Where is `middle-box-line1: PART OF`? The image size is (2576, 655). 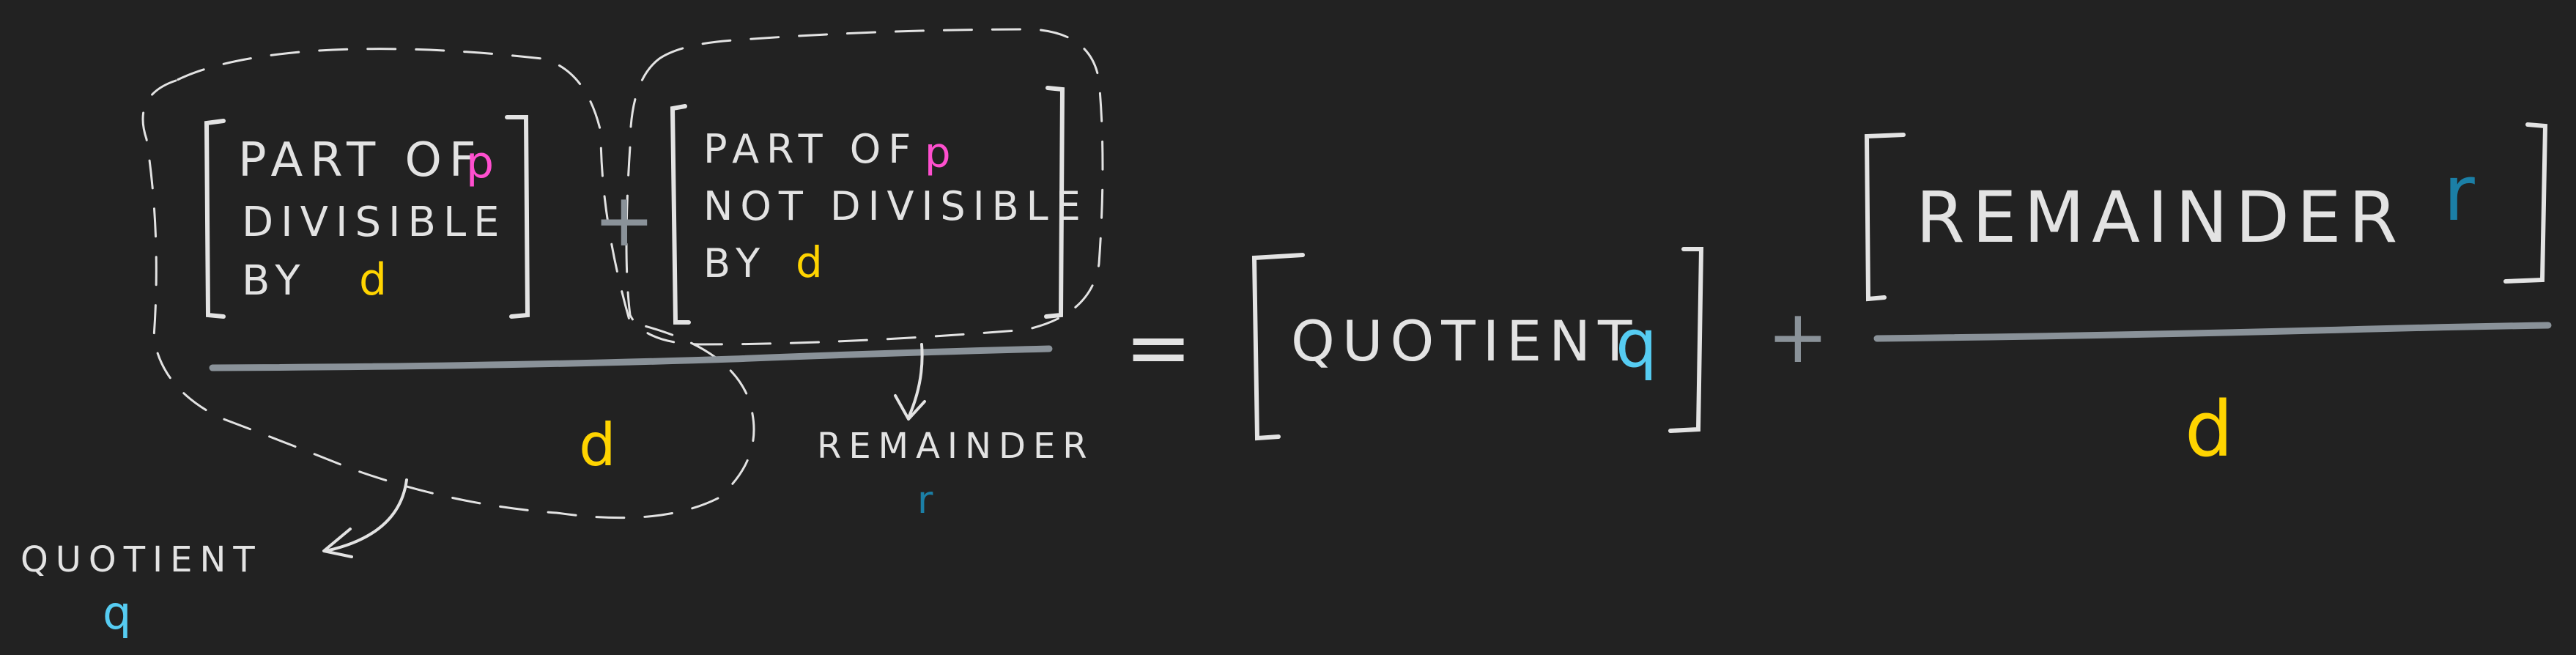
middle-box-line1: PART OF is located at coordinates (810, 149).